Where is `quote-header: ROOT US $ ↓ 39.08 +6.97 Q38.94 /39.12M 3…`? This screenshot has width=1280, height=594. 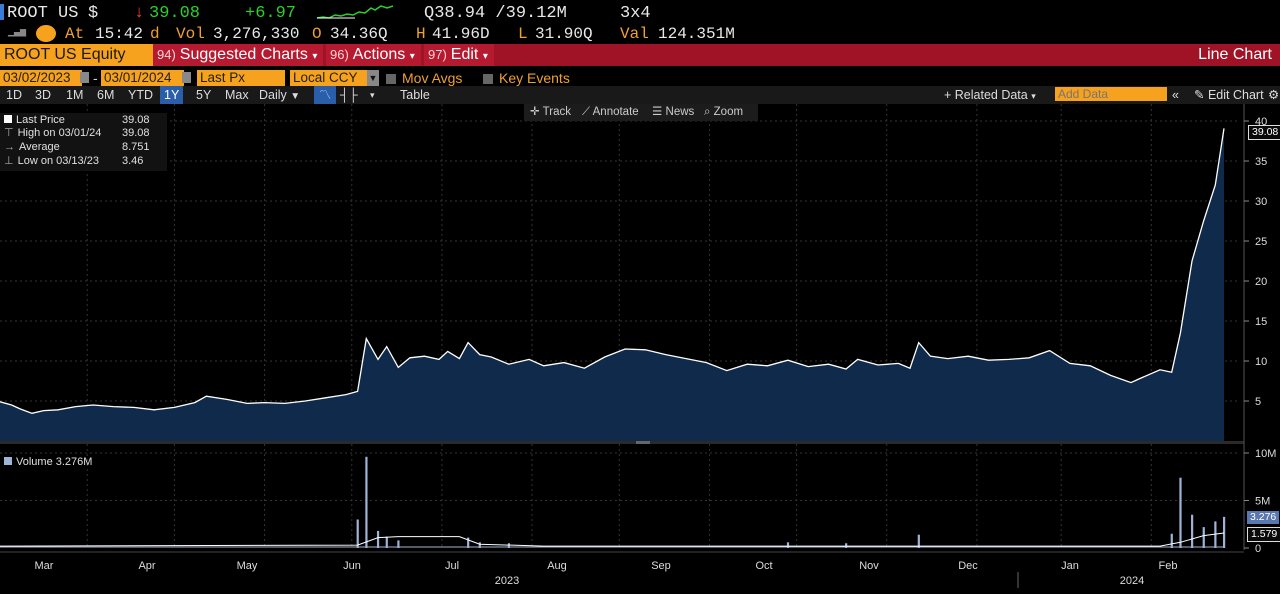 quote-header: ROOT US $ ↓ 39.08 +6.97 Q38.94 /39.12M 3… is located at coordinates (640, 13).